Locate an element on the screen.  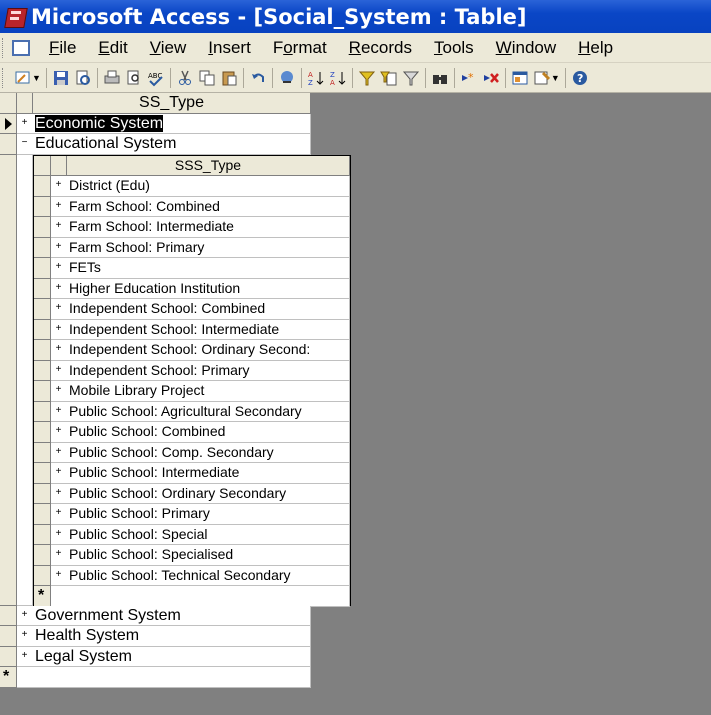
insert-hyperlink-icon is located at coordinates (287, 78).